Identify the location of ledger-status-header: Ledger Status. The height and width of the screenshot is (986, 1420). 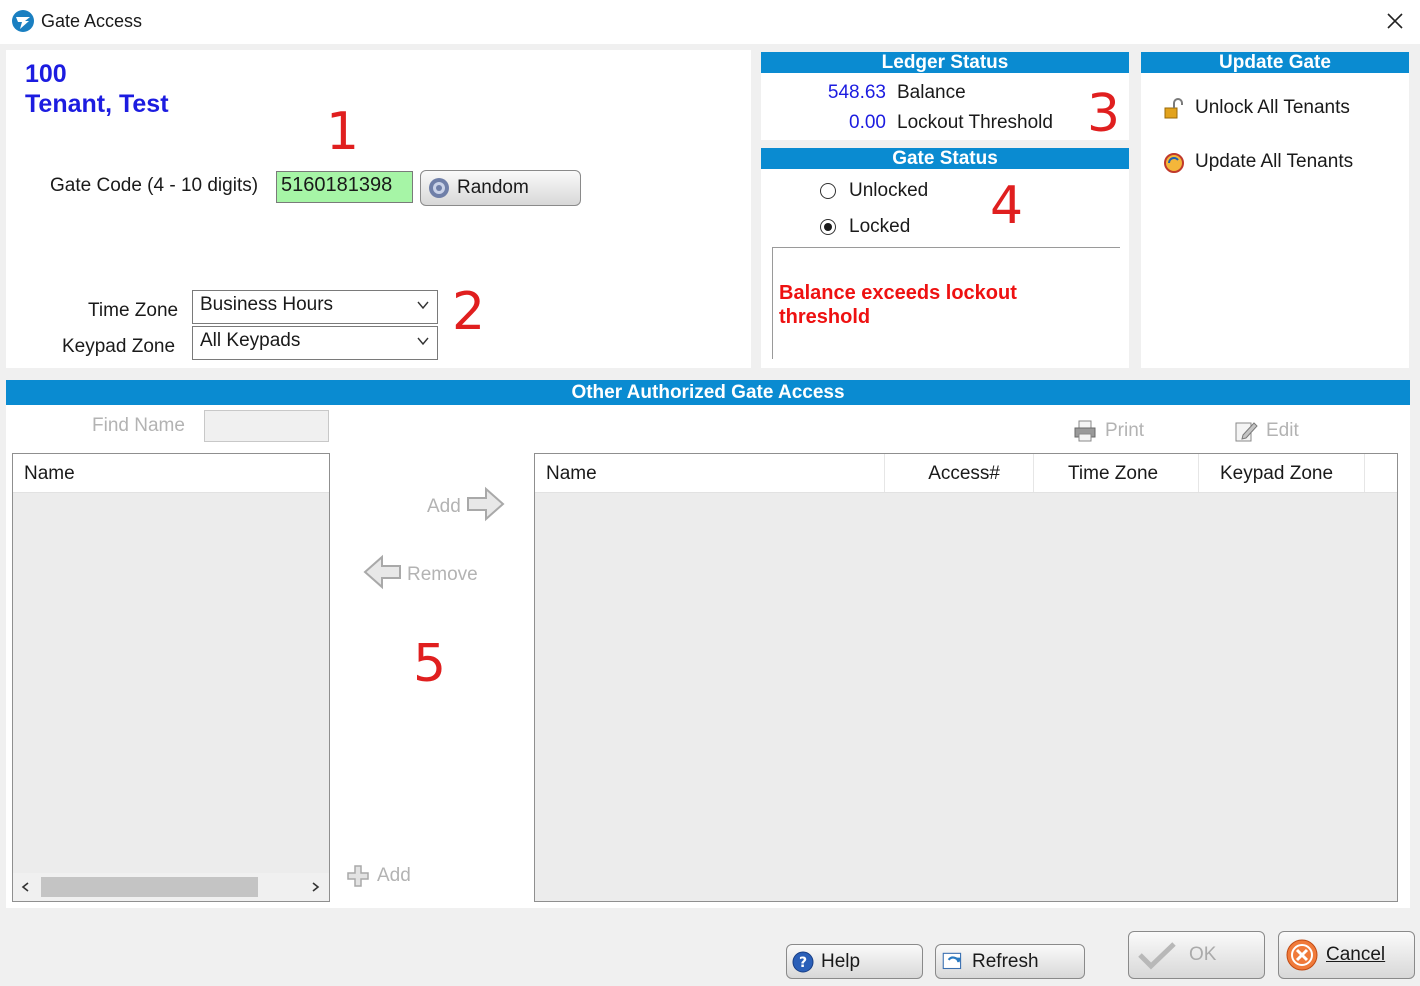
(945, 64).